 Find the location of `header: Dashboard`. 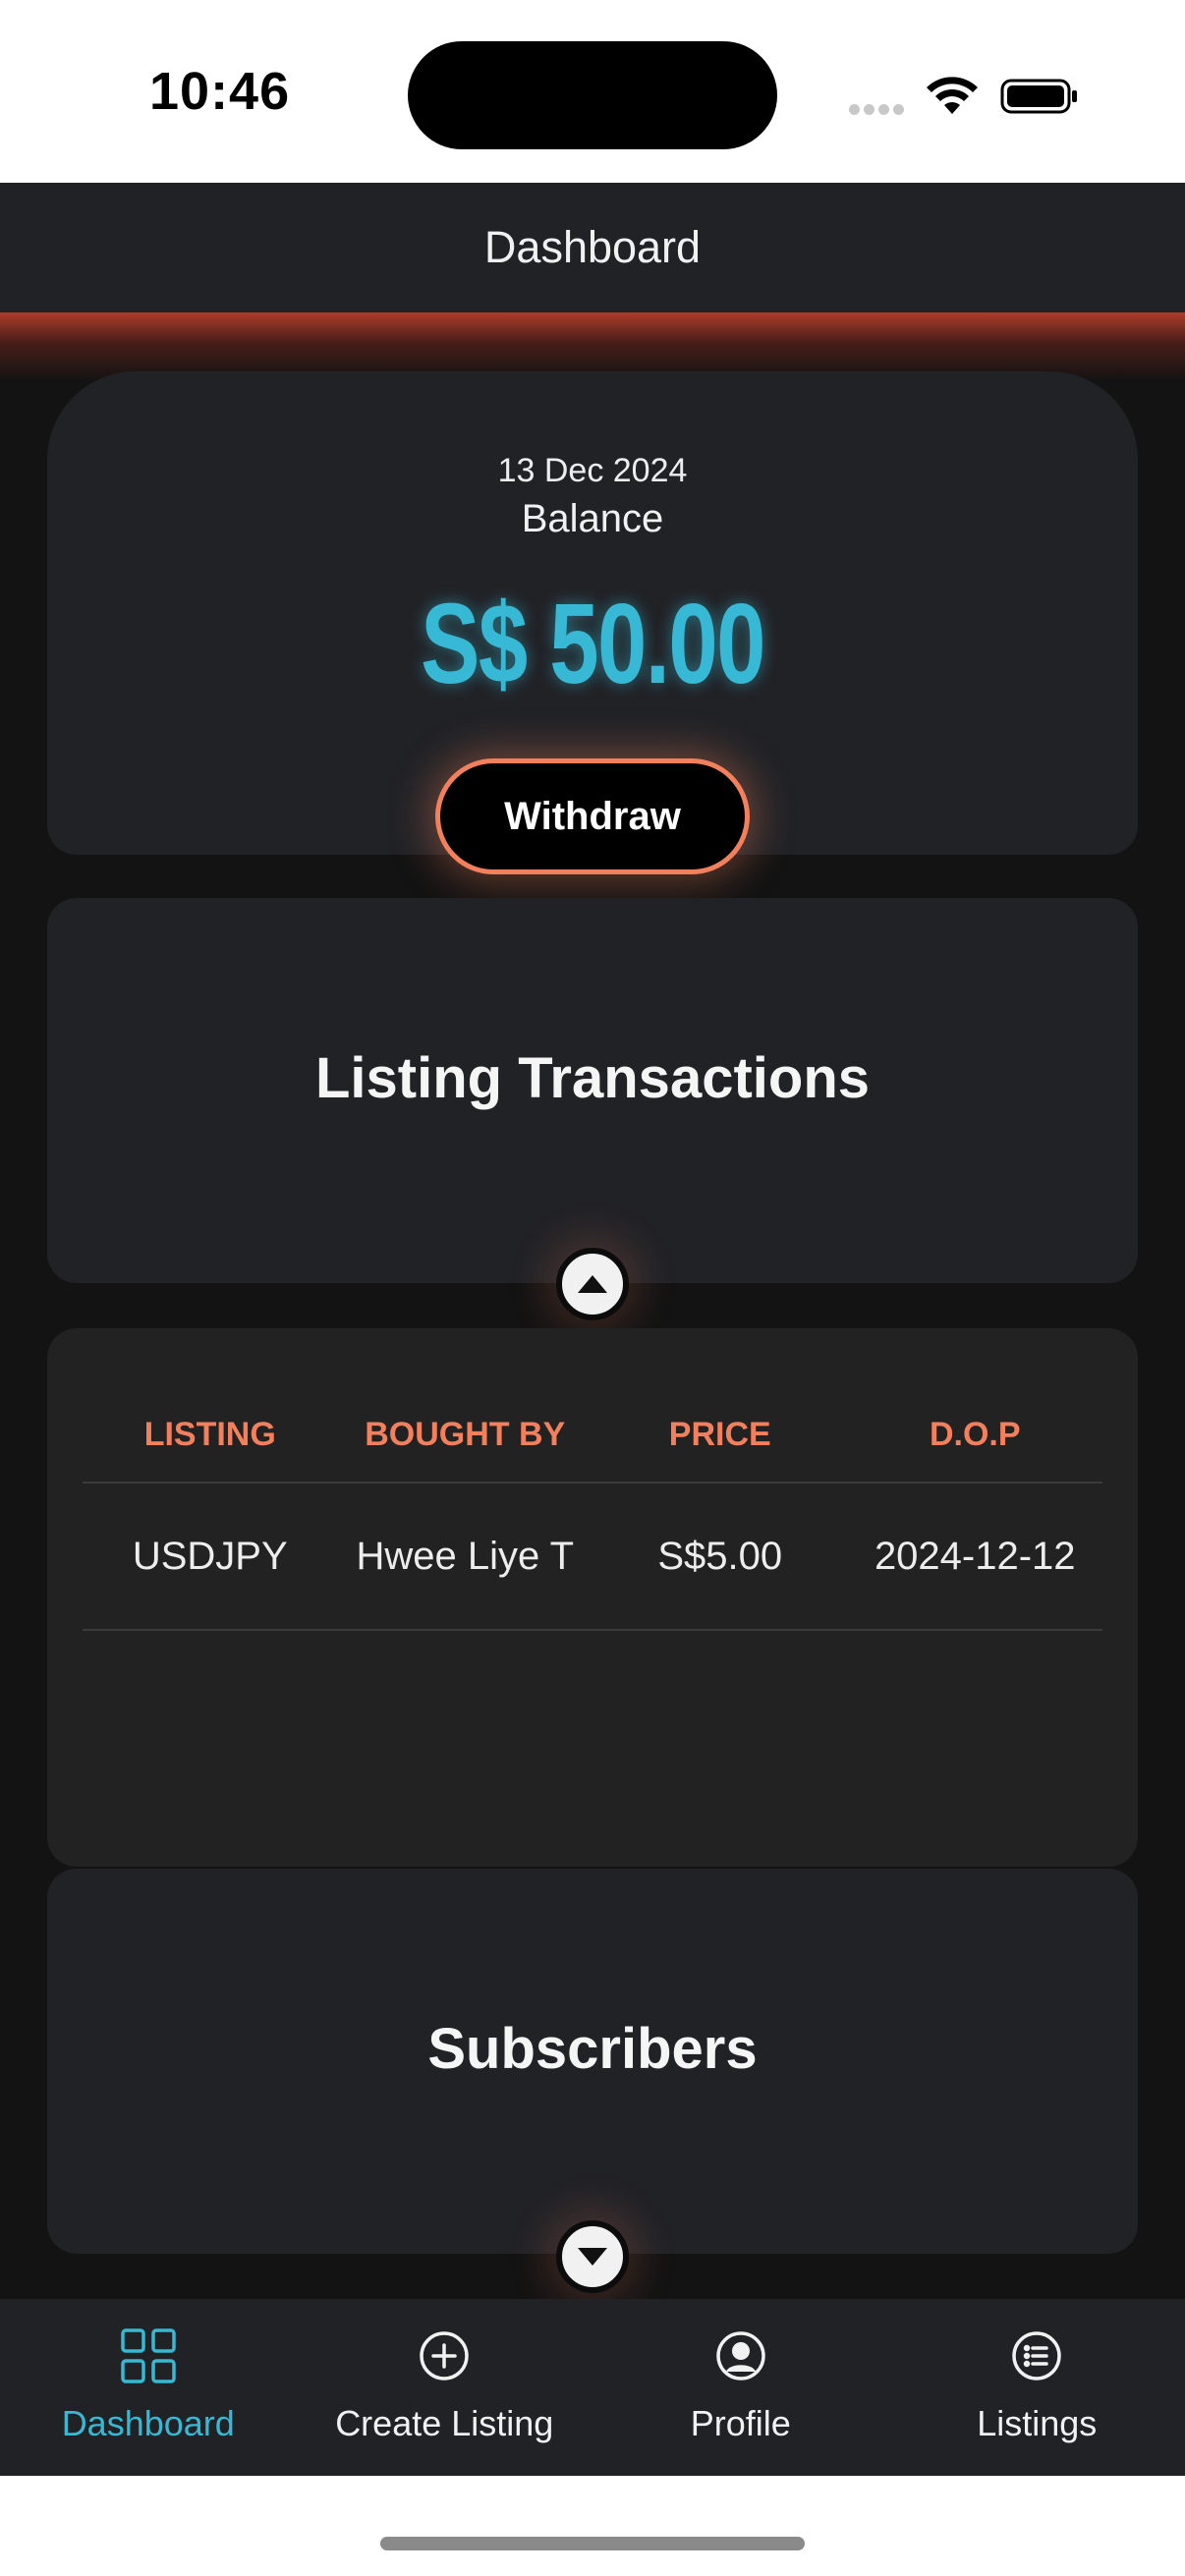

header: Dashboard is located at coordinates (592, 247).